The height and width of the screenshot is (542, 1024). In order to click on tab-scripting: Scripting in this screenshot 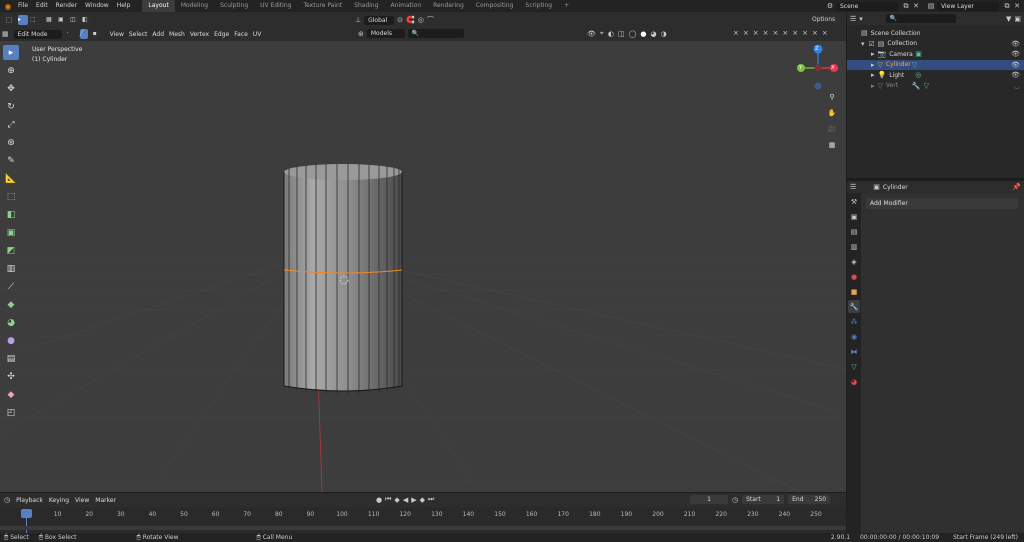, I will do `click(538, 6)`.